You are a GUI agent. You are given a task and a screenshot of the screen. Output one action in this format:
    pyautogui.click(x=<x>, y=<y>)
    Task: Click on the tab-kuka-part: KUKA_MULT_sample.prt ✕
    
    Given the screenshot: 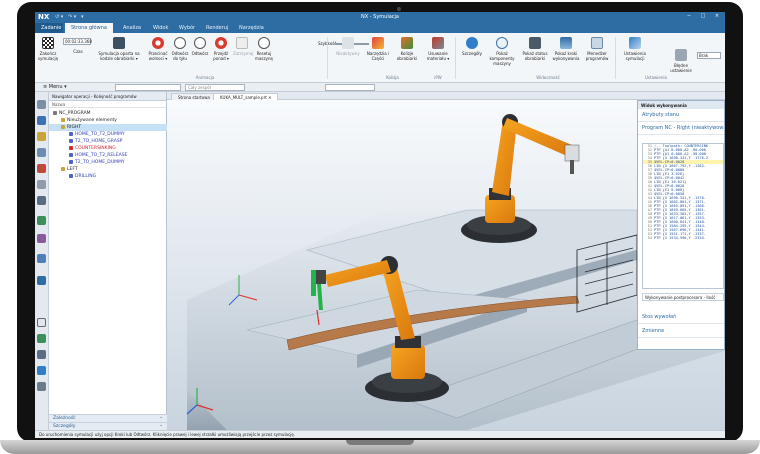 What is the action you would take?
    pyautogui.click(x=246, y=96)
    